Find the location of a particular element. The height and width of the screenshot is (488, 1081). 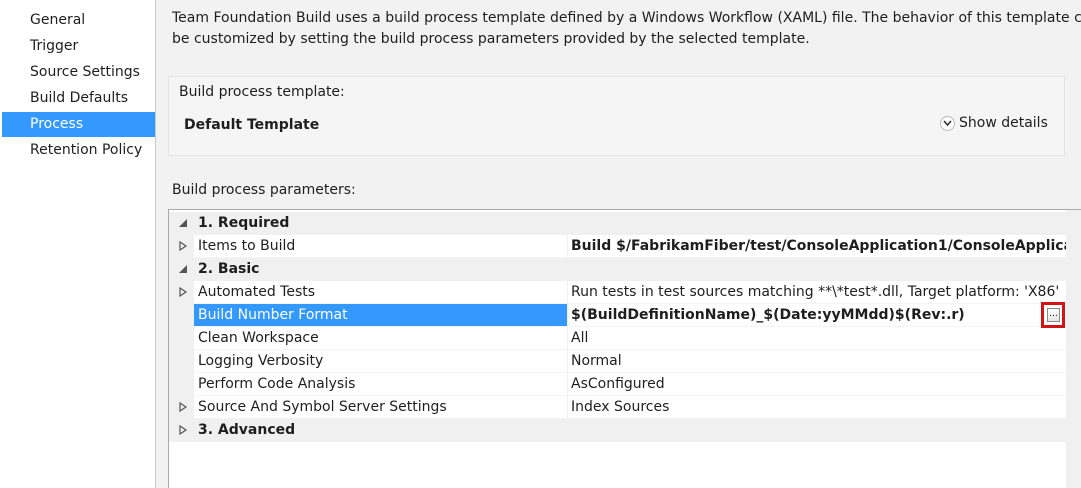

show-details-button: Show details is located at coordinates (994, 123).